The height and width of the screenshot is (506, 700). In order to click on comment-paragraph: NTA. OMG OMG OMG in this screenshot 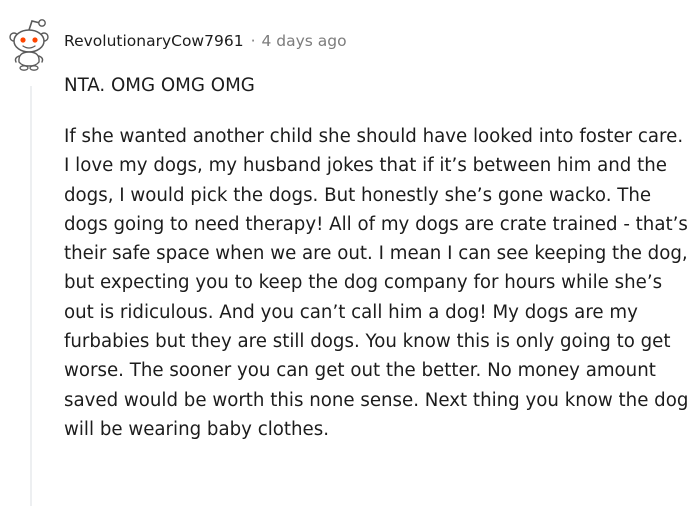, I will do `click(159, 85)`.